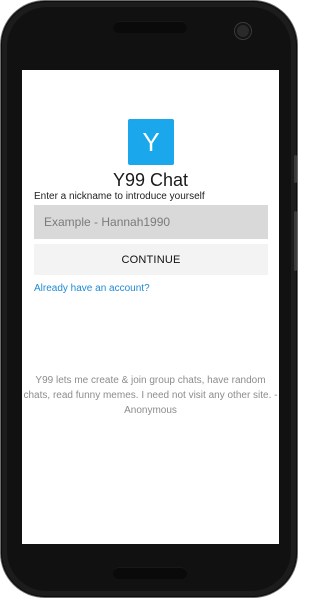 The image size is (320, 600). What do you see at coordinates (295, 169) in the screenshot?
I see `power-button` at bounding box center [295, 169].